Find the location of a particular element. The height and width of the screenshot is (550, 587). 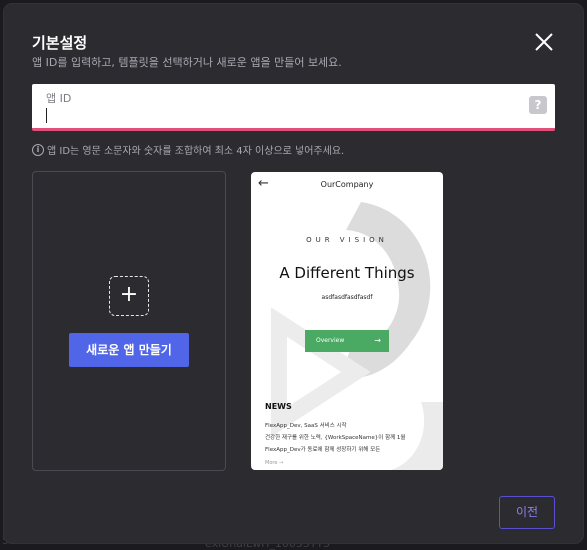

info-icon: i is located at coordinates (38, 149).